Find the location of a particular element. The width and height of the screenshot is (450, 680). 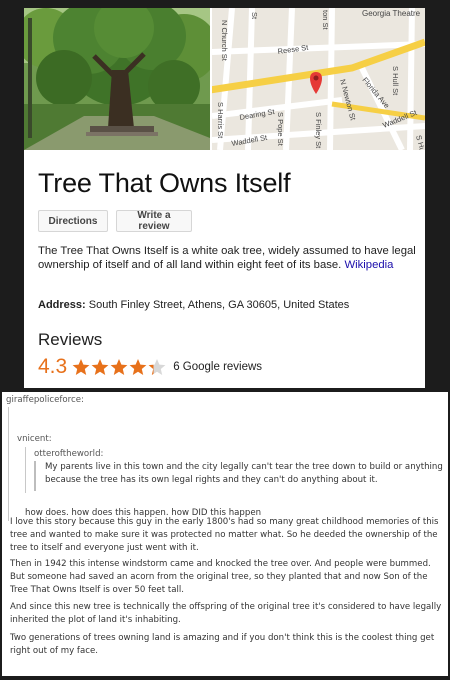

reblog-username-top: giraffepoliceforce: is located at coordinates (45, 400).